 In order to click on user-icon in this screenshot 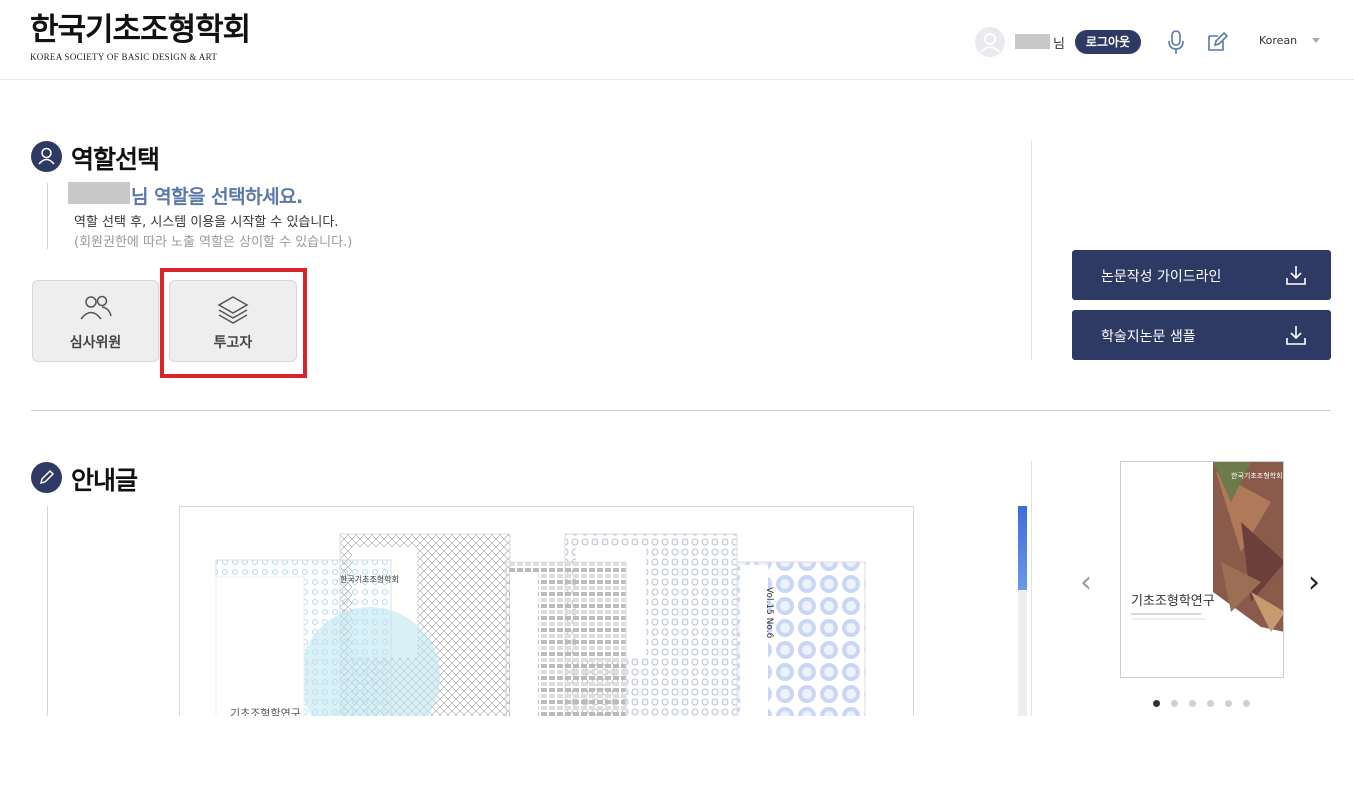, I will do `click(46, 156)`.